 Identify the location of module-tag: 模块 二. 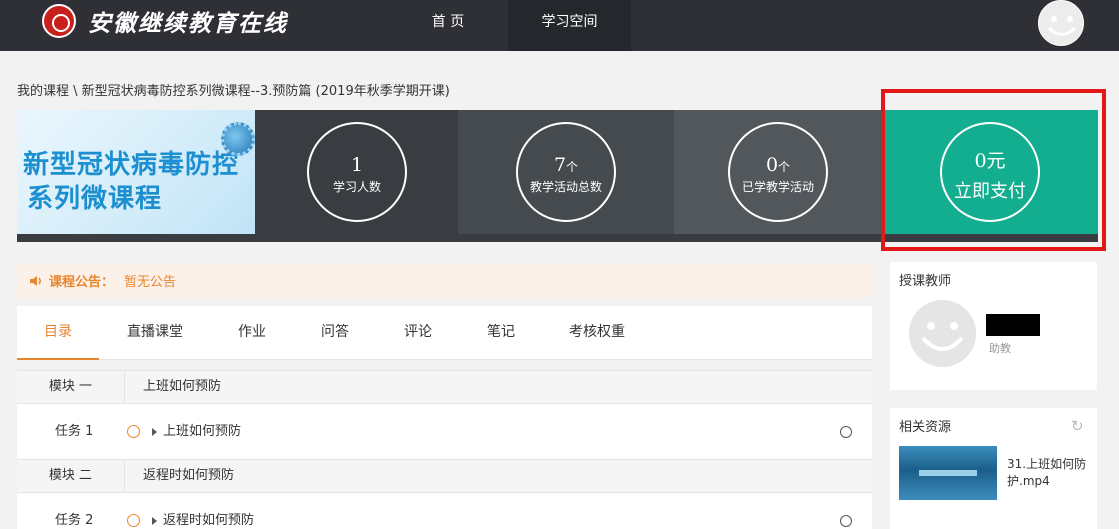
(71, 476).